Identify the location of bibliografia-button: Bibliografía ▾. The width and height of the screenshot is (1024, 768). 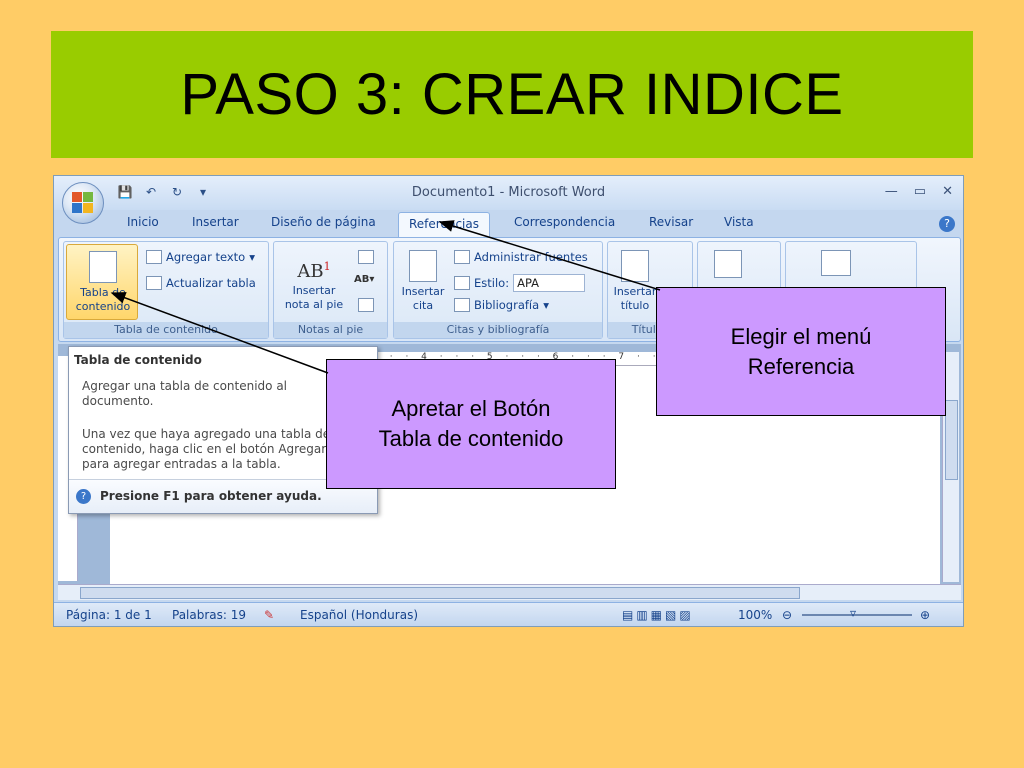
(501, 305).